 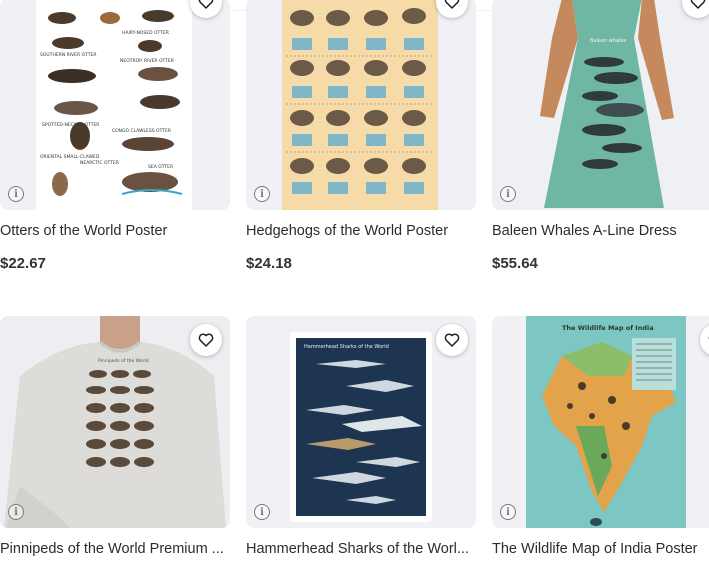 What do you see at coordinates (600, 549) in the screenshot?
I see `product-title: The Wildlife Map of India Poster` at bounding box center [600, 549].